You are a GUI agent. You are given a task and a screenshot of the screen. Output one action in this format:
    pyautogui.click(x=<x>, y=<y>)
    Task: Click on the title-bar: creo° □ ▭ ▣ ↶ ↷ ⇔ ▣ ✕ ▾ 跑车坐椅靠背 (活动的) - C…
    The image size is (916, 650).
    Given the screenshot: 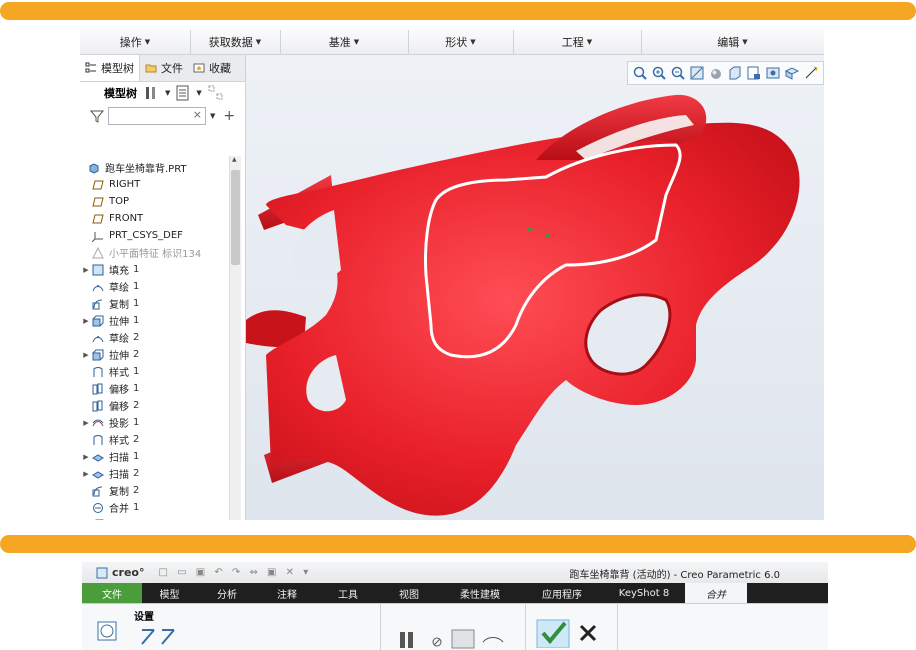 What is the action you would take?
    pyautogui.click(x=455, y=572)
    